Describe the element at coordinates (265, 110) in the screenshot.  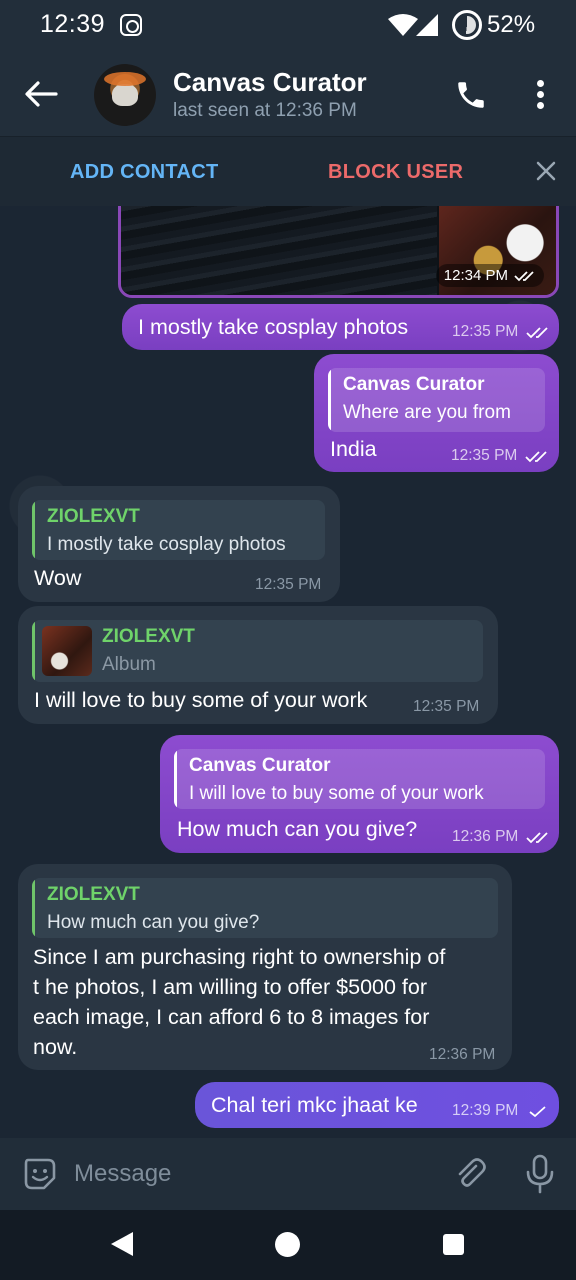
I see `last-seen-status: last seen at 12:36 PM` at that location.